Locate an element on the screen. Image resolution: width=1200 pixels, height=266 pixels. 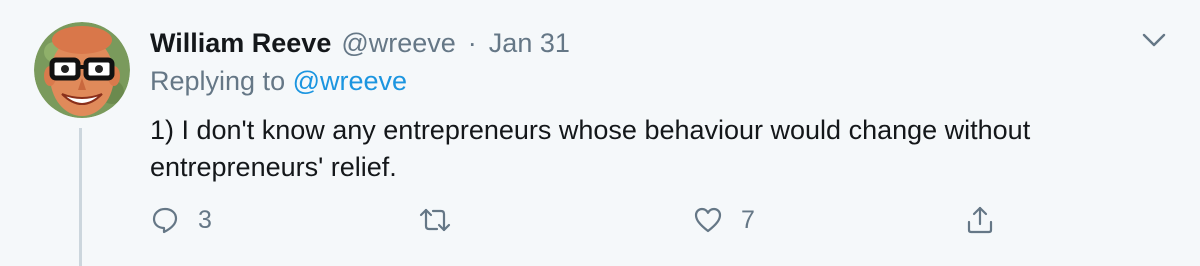
retweet-button is located at coordinates (444, 220).